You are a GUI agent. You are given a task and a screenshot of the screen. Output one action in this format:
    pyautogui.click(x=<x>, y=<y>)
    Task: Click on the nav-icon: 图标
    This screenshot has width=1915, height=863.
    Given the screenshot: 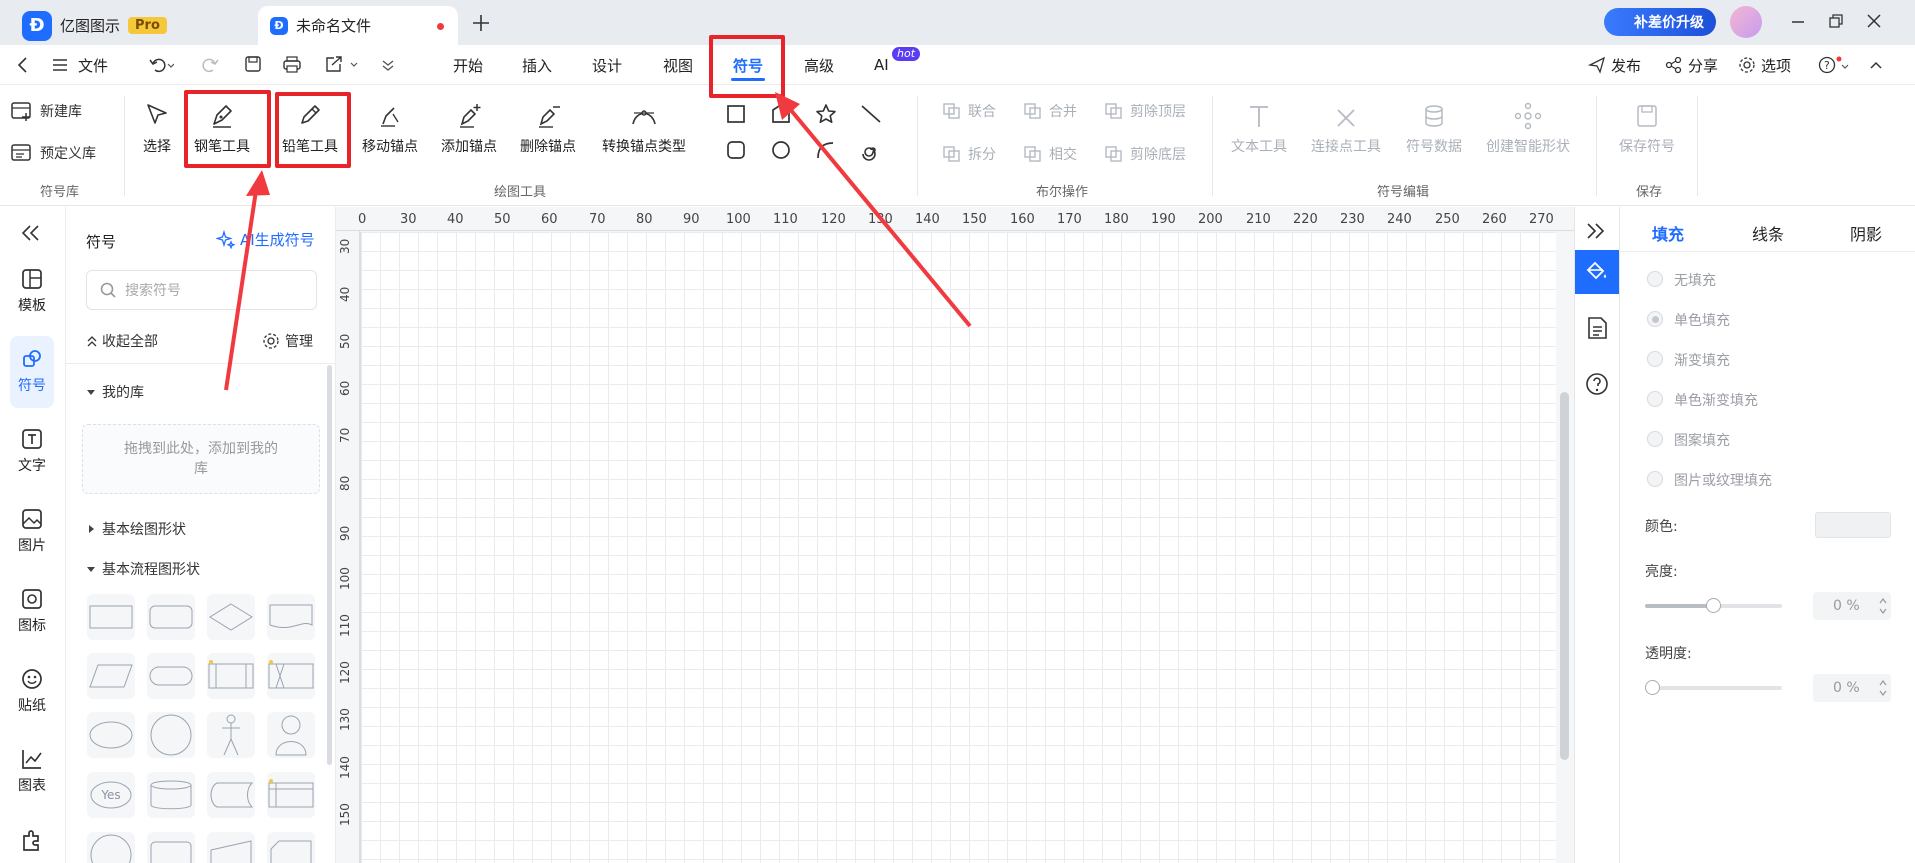 What is the action you would take?
    pyautogui.click(x=32, y=611)
    